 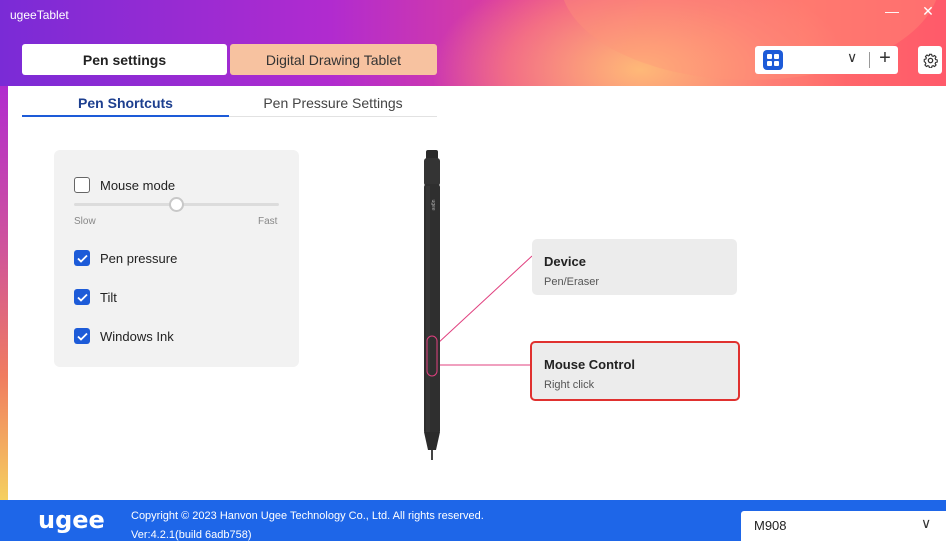 I want to click on pen-illustration: ugee, so click(x=433, y=306).